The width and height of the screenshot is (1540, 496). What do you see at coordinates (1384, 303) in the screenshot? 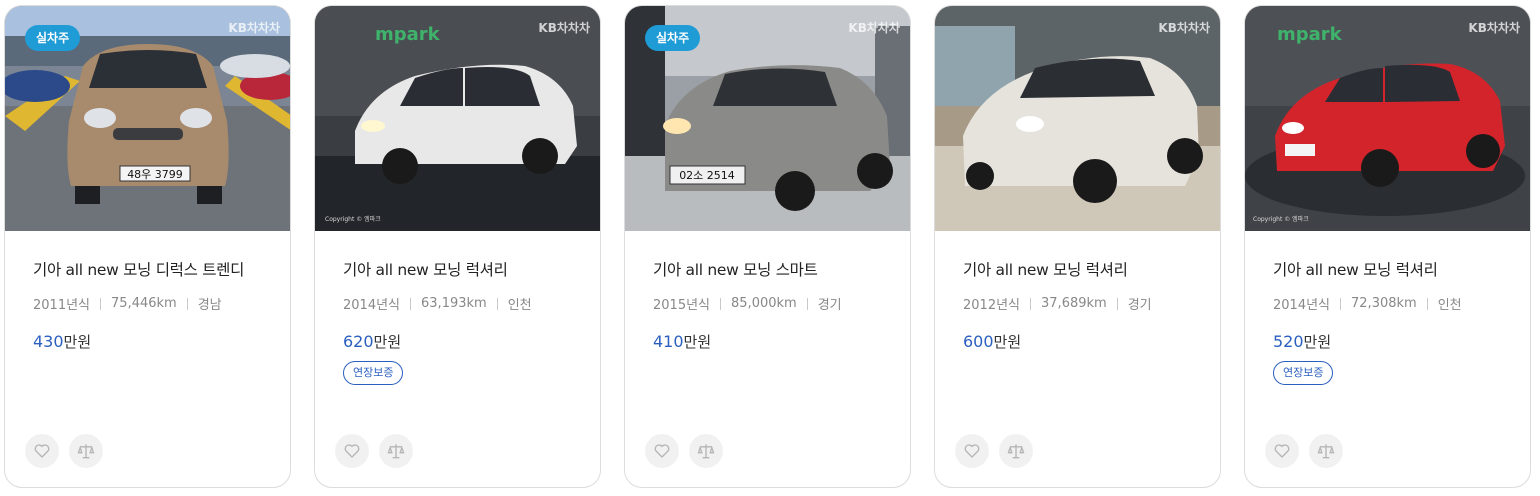
I see `car-mileage: 72,308km` at bounding box center [1384, 303].